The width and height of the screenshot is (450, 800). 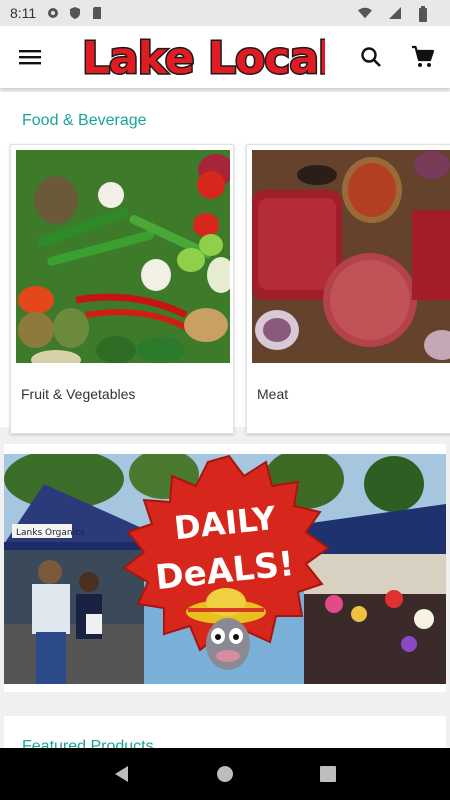 I want to click on cart-button, so click(x=423, y=57).